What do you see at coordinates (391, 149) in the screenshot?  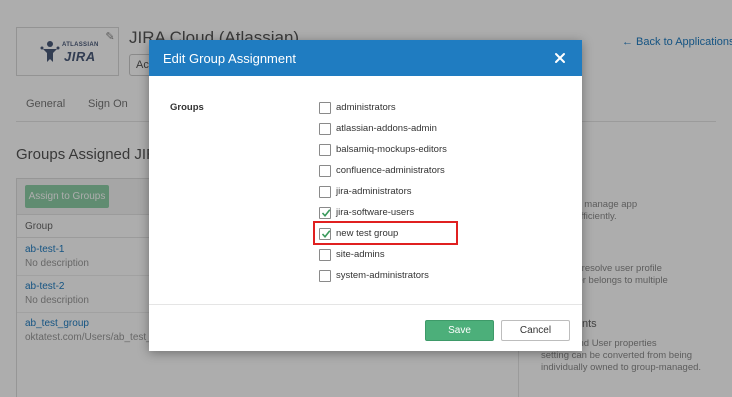 I see `checkbox-label: balsamiq-mockups-editors` at bounding box center [391, 149].